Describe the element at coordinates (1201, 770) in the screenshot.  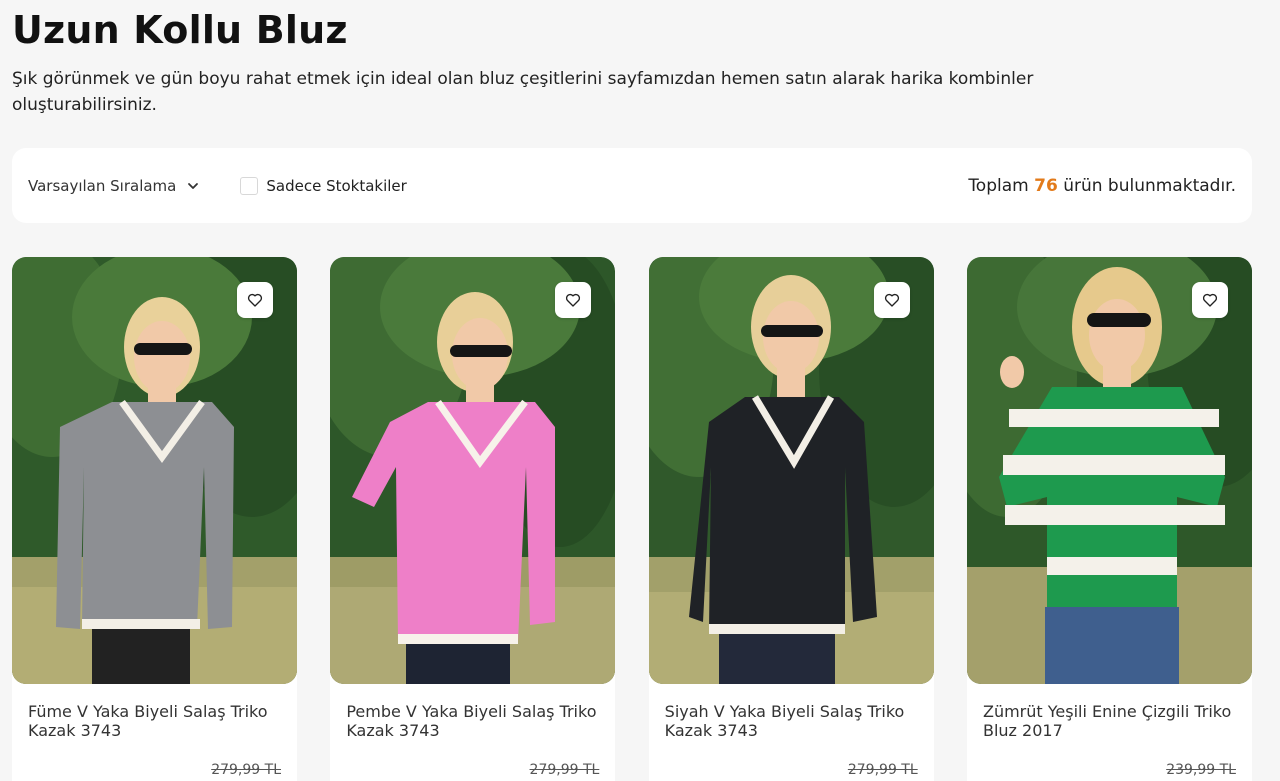
I see `old-price: 239,99 TL` at that location.